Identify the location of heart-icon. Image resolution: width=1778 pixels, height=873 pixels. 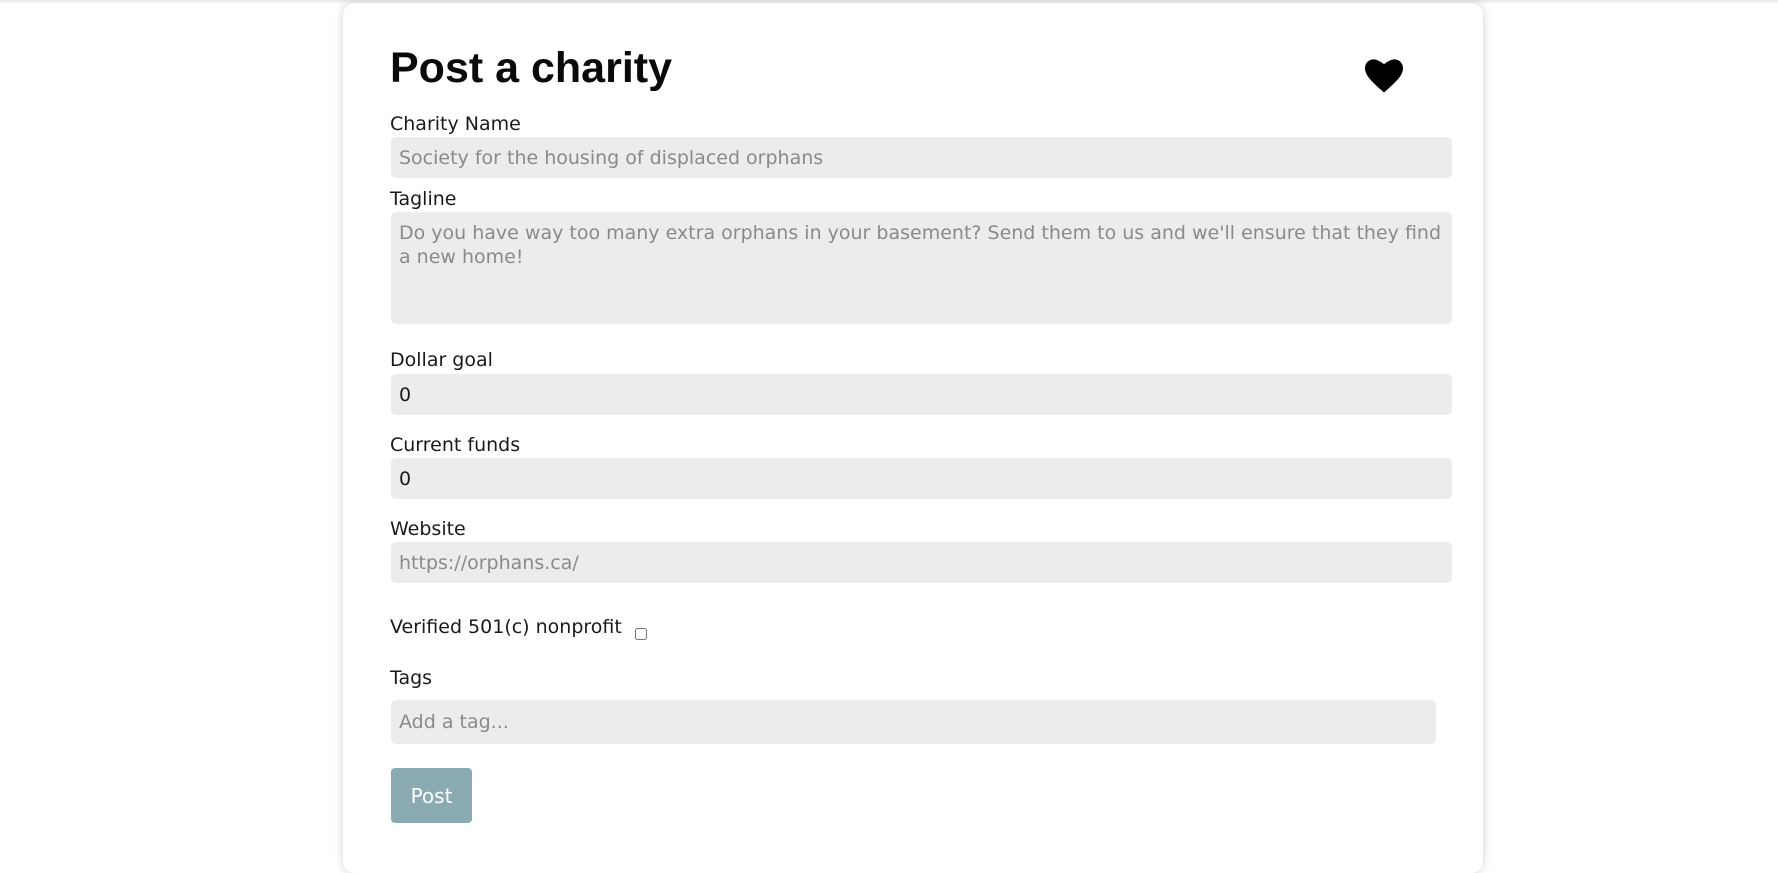
(1384, 76).